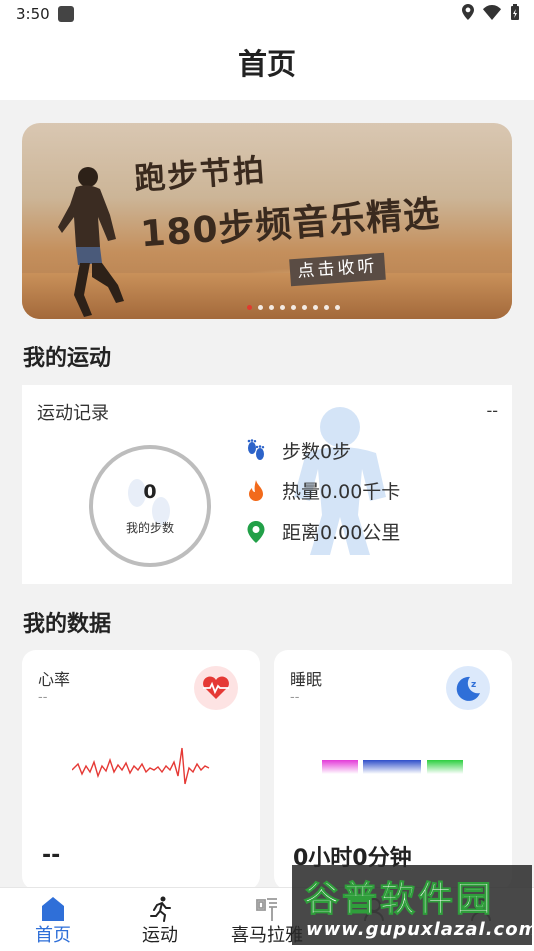  I want to click on heart-rate-card: 心率 -- --, so click(141, 770).